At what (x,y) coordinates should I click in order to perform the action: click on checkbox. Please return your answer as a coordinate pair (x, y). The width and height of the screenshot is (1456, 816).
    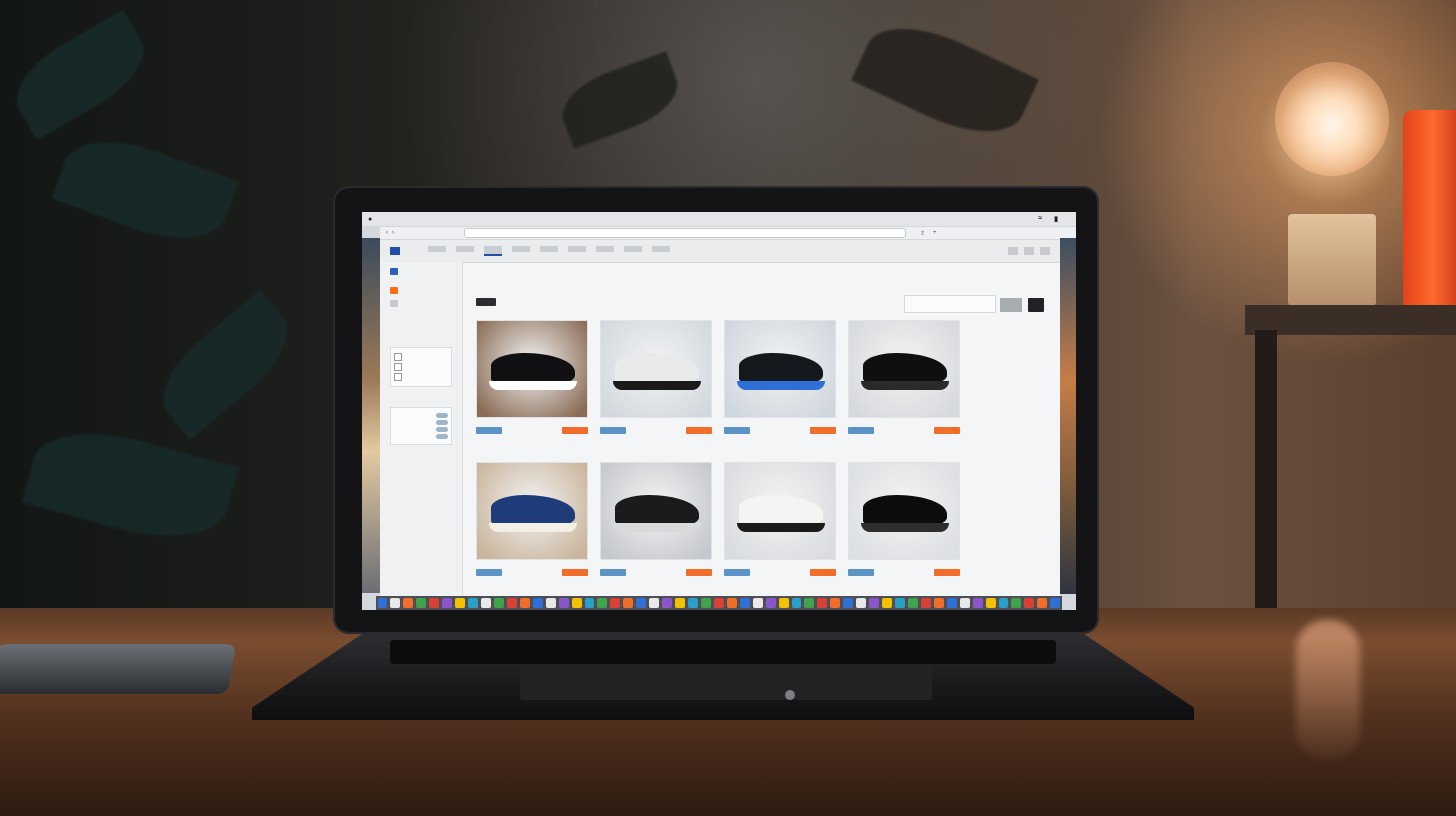
    Looking at the image, I should click on (398, 377).